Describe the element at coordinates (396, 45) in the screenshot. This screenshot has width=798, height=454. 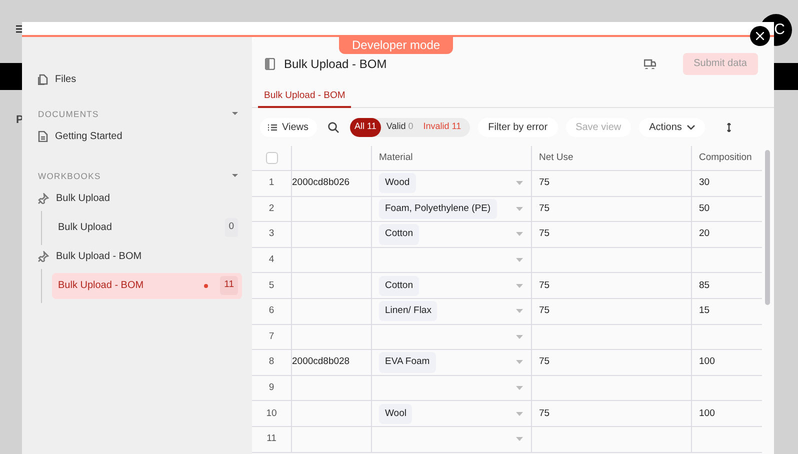
I see `developer-mode-badge: Developer mode` at that location.